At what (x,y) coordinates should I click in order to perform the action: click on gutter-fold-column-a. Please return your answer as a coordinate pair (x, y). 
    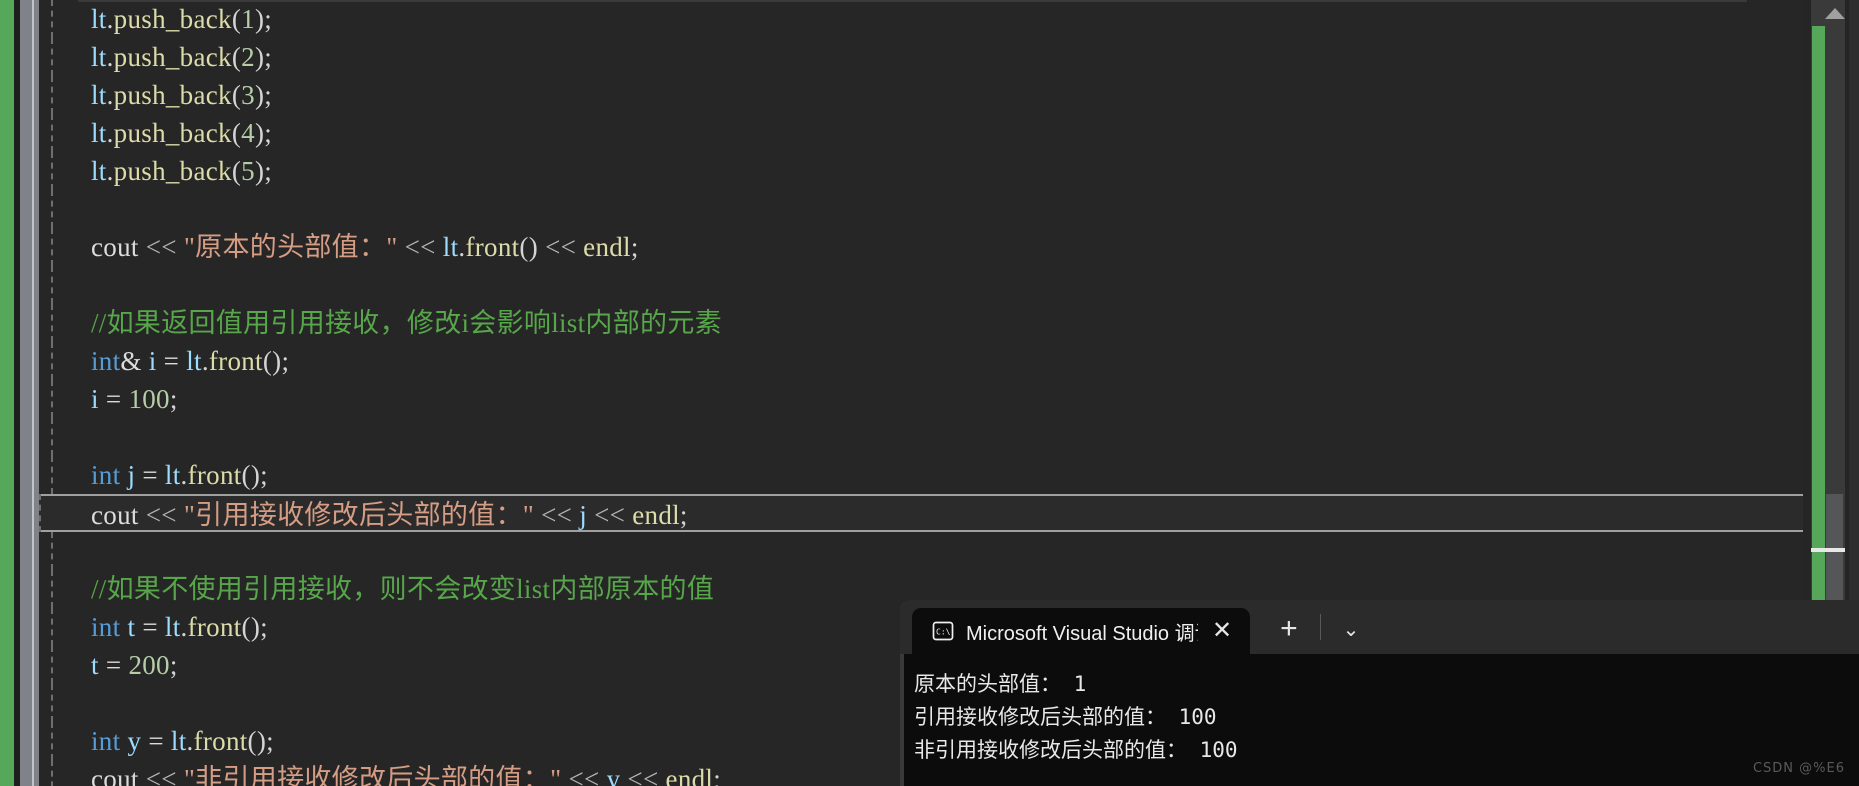
    Looking at the image, I should click on (26, 393).